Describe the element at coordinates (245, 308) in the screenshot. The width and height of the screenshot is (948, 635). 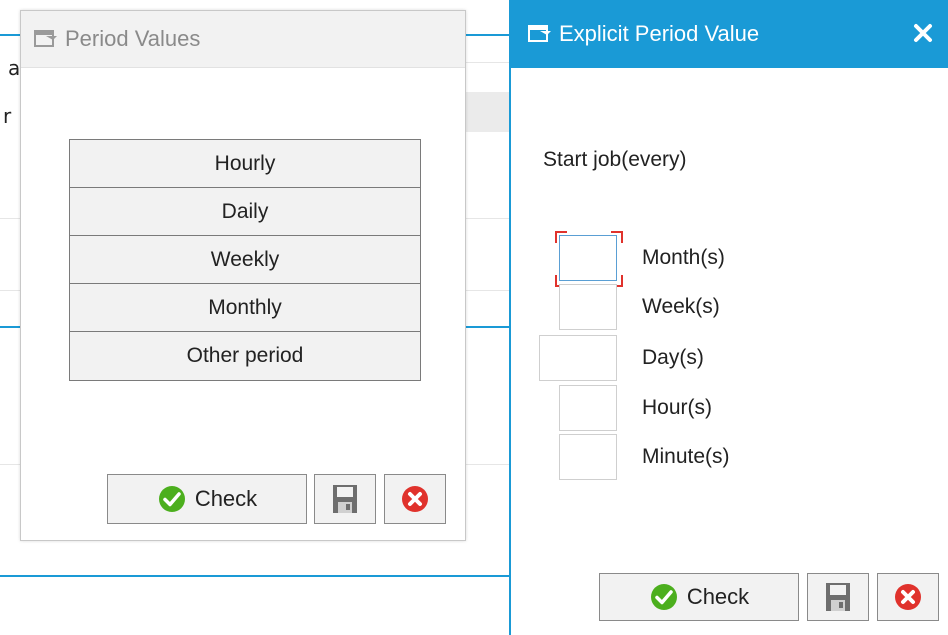
I see `monthly-button: Monthly` at that location.